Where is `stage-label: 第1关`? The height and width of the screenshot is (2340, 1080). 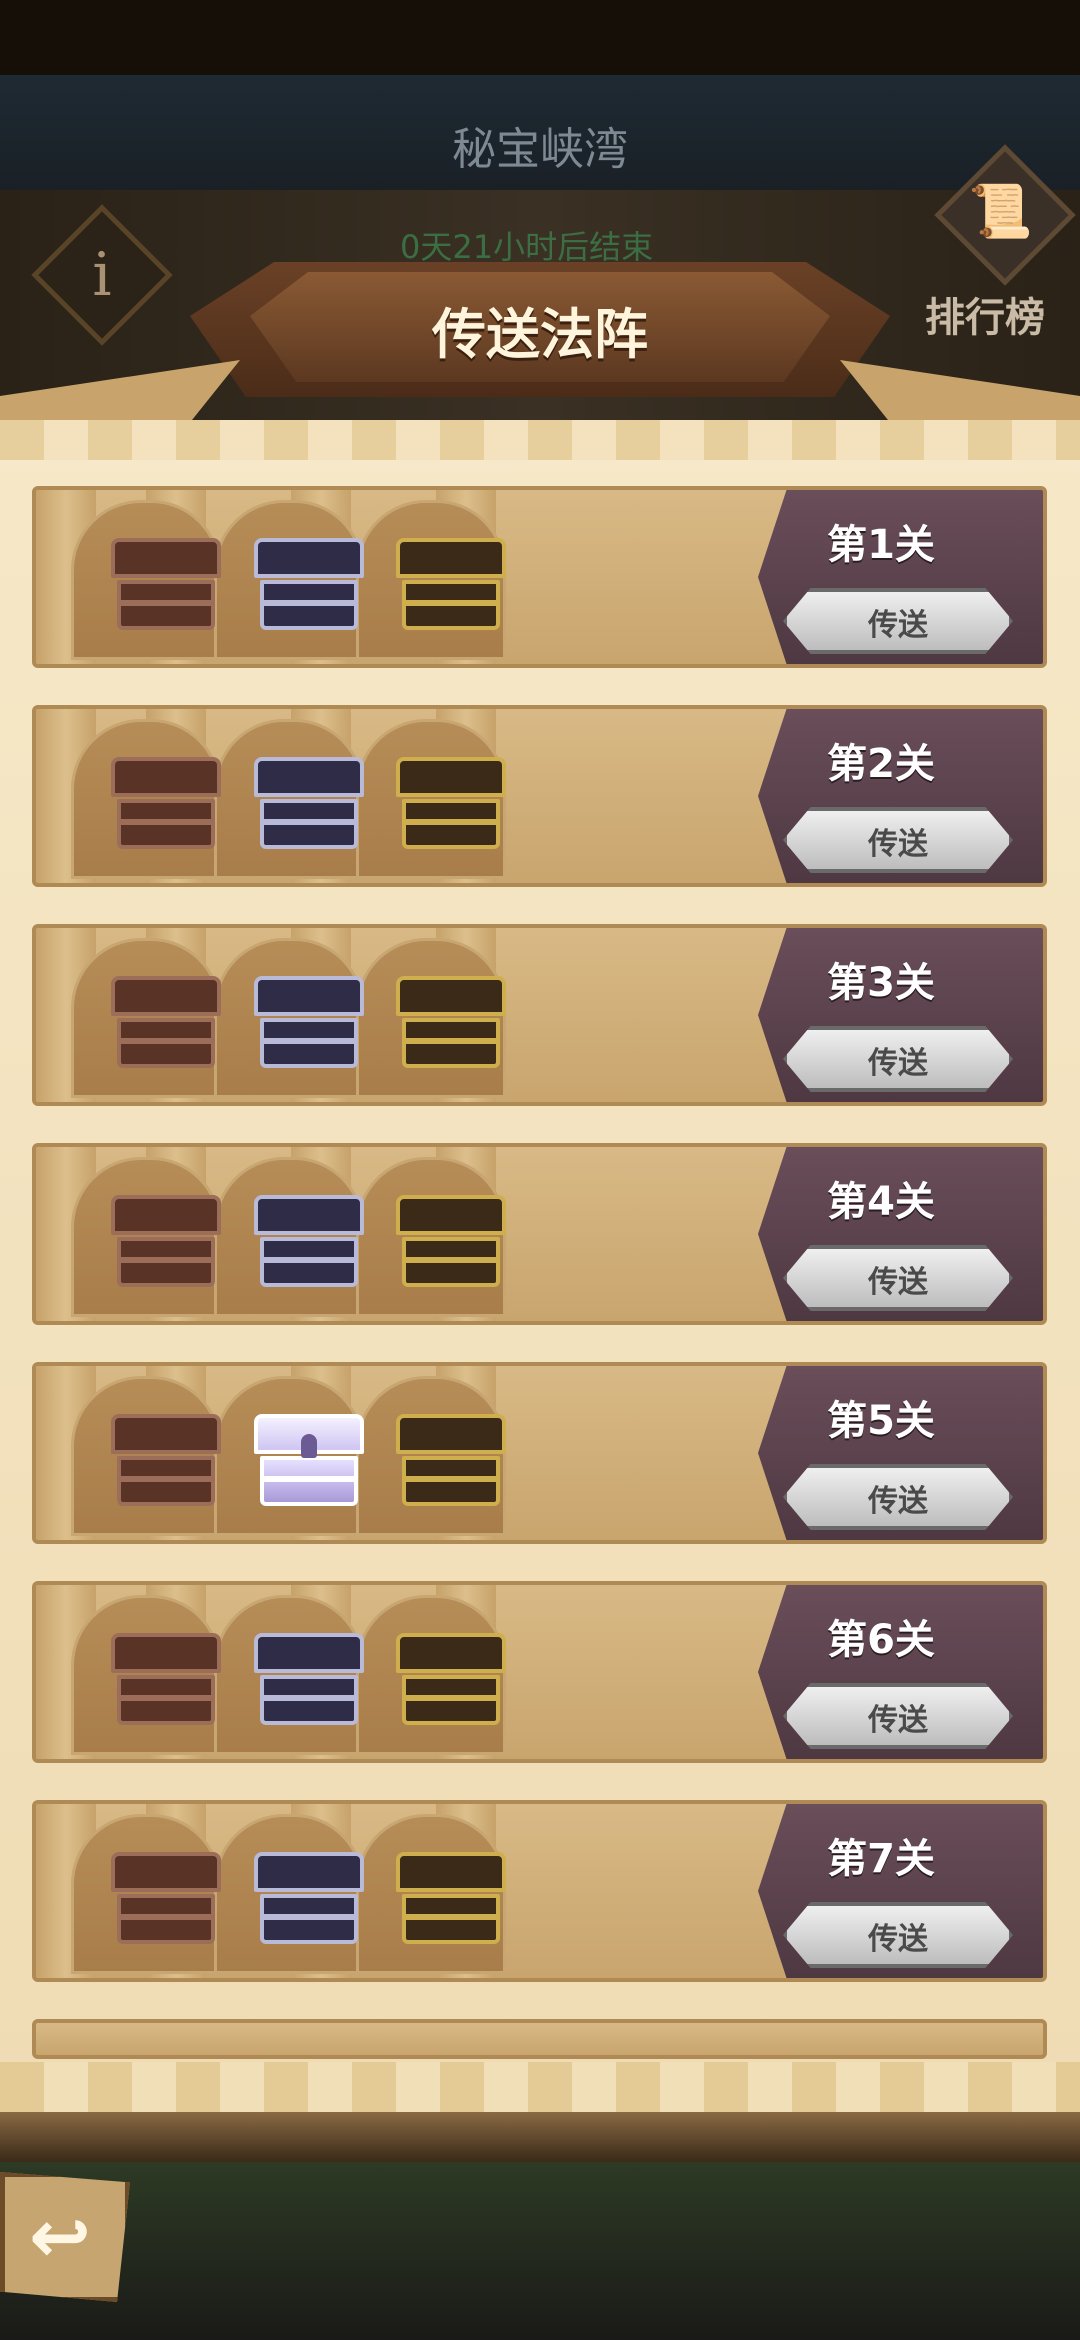
stage-label: 第1关 is located at coordinates (881, 545).